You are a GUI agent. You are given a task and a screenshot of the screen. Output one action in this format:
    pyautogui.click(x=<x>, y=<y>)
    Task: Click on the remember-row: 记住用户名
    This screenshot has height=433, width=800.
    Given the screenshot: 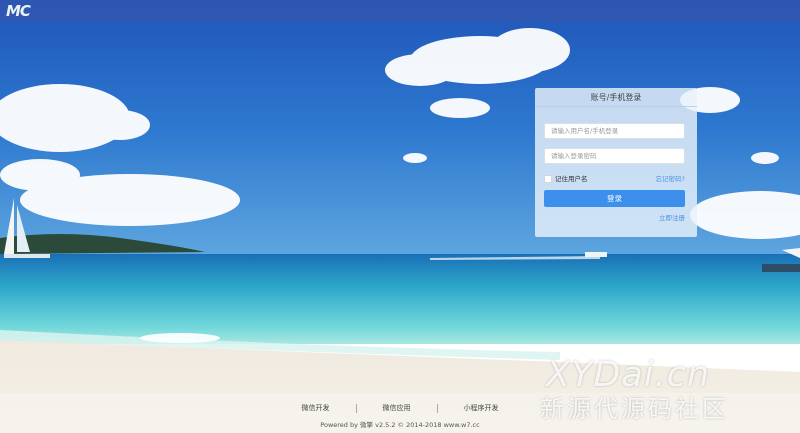 What is the action you would take?
    pyautogui.click(x=566, y=179)
    